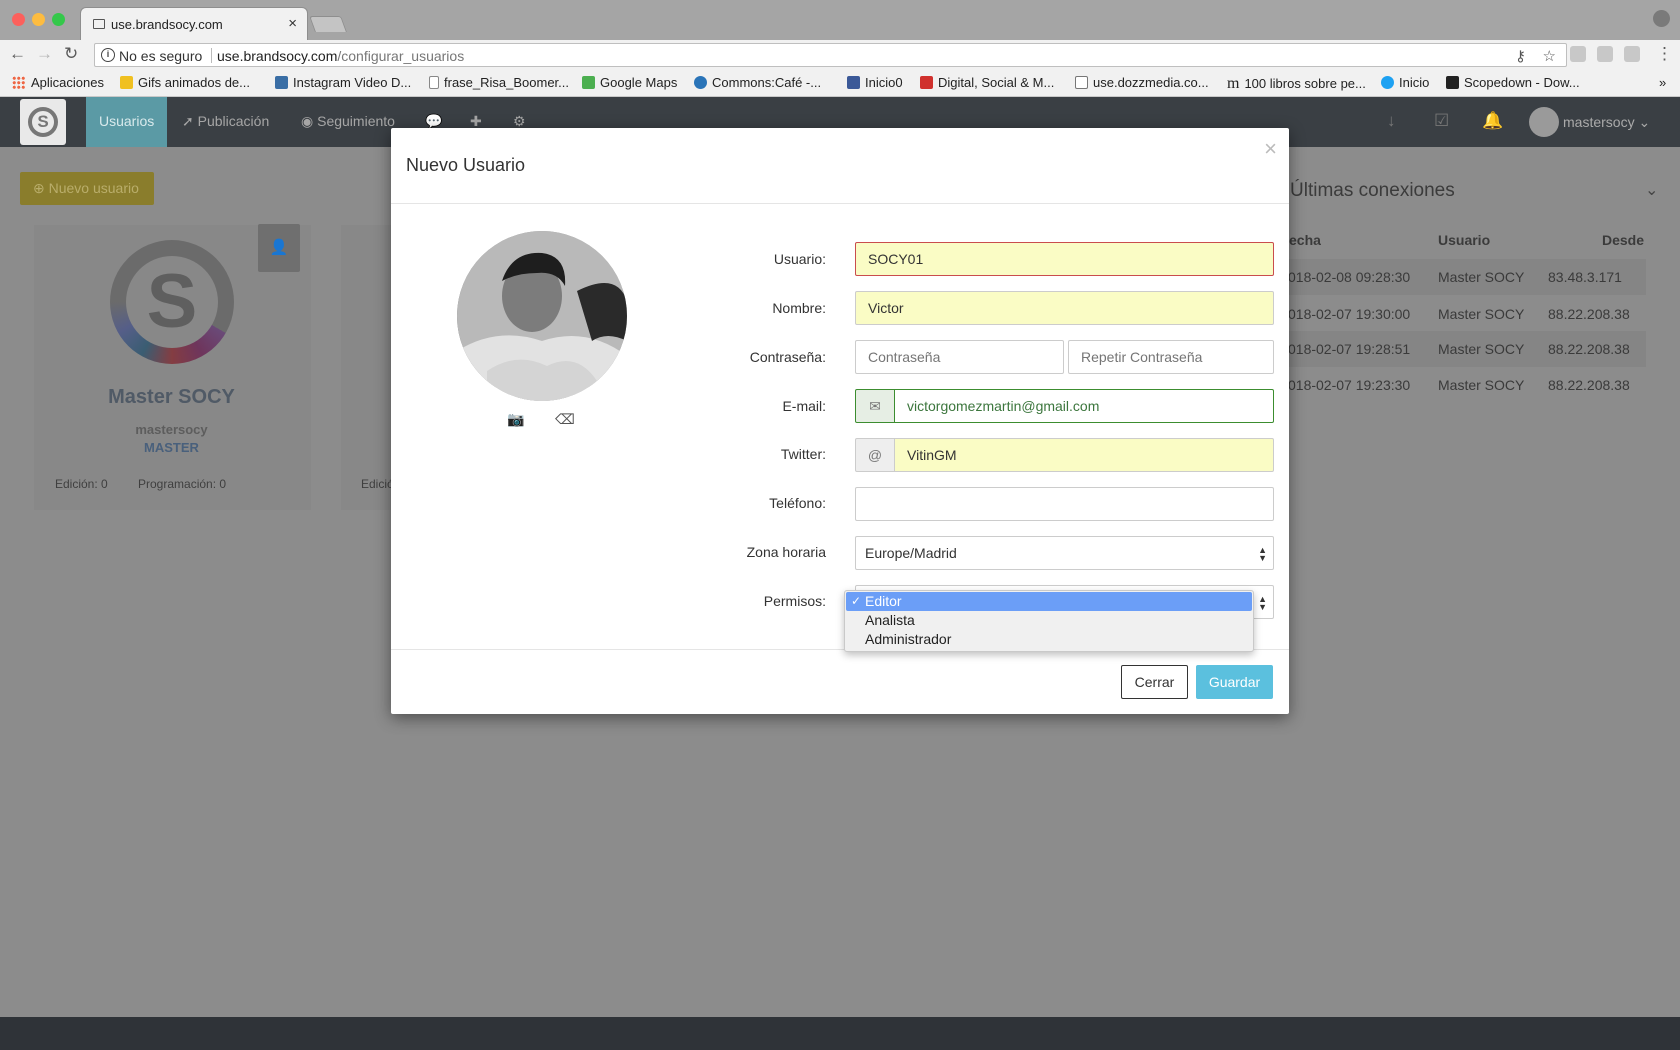 This screenshot has height=1050, width=1680. I want to click on zona-label: Zona horaria, so click(786, 552).